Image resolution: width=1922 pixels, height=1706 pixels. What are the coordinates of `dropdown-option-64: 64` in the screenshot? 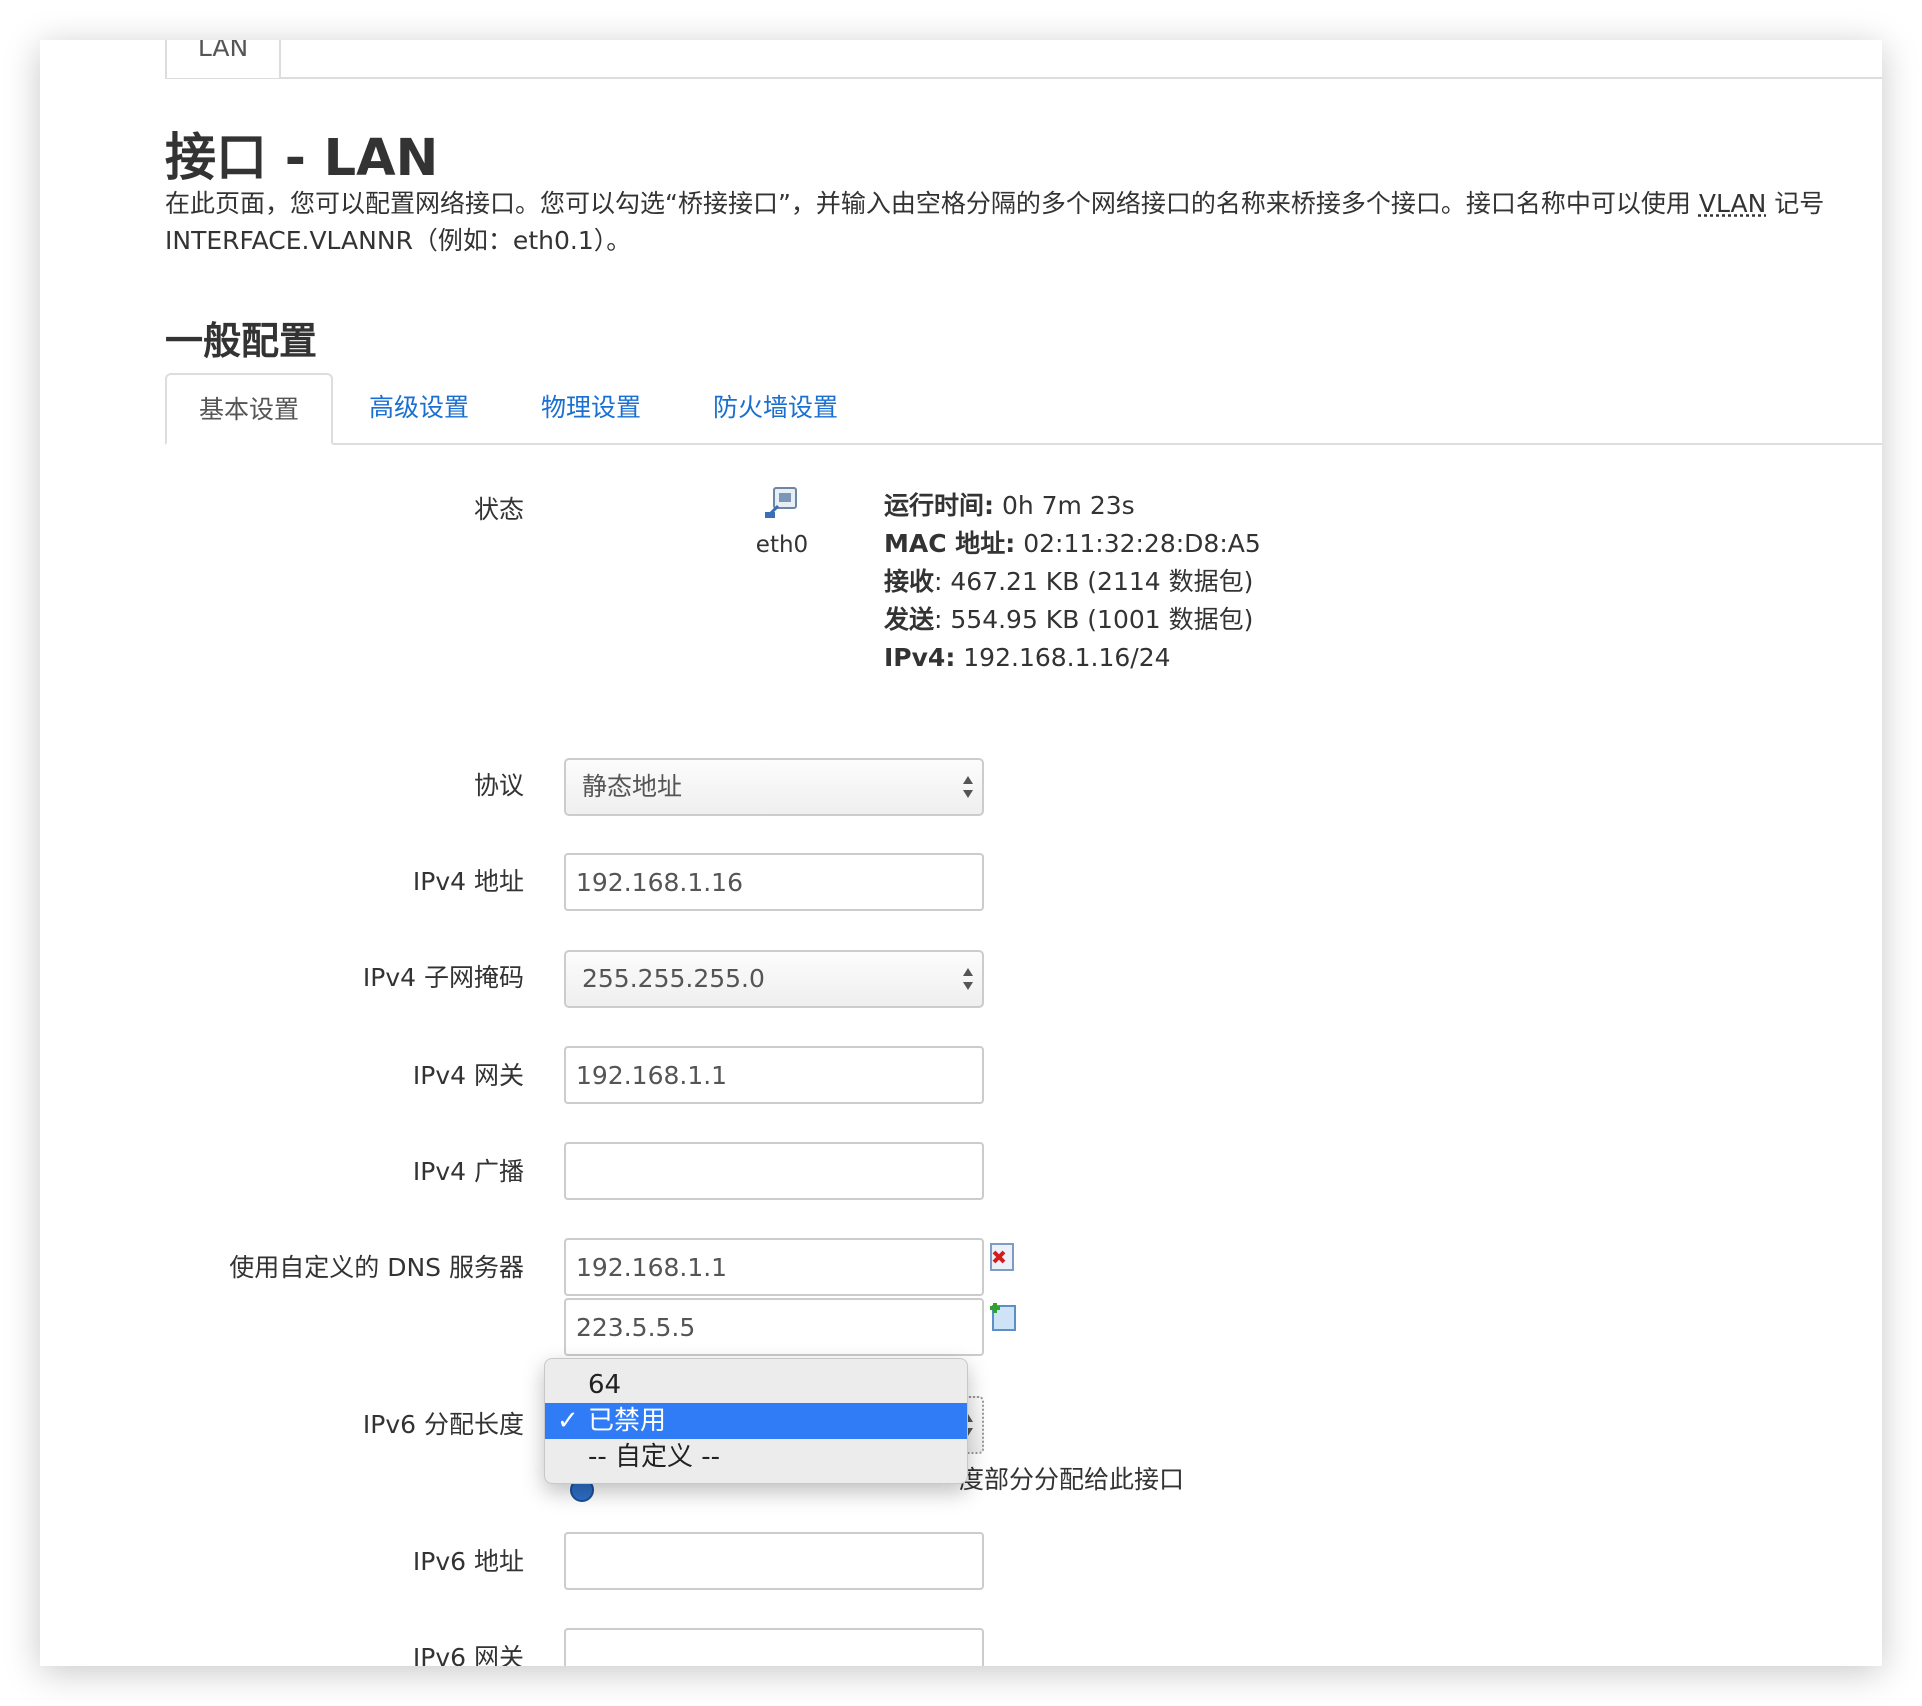 It's located at (756, 1385).